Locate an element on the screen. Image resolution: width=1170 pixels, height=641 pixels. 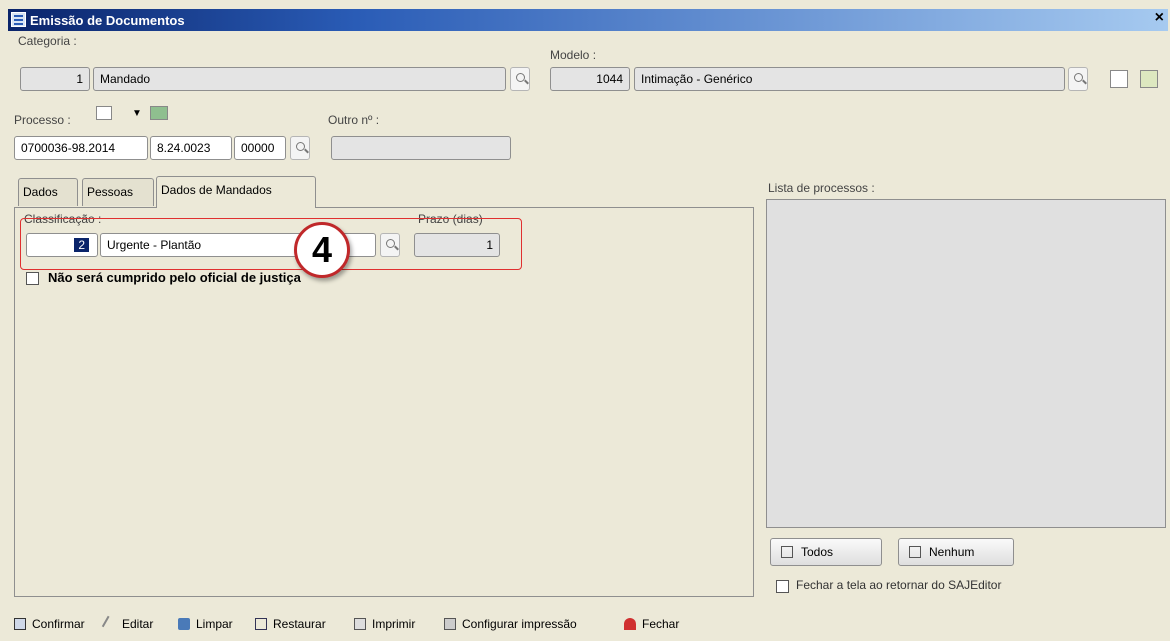
configurar-impressao-label: Configurar impressão is located at coordinates (519, 624).